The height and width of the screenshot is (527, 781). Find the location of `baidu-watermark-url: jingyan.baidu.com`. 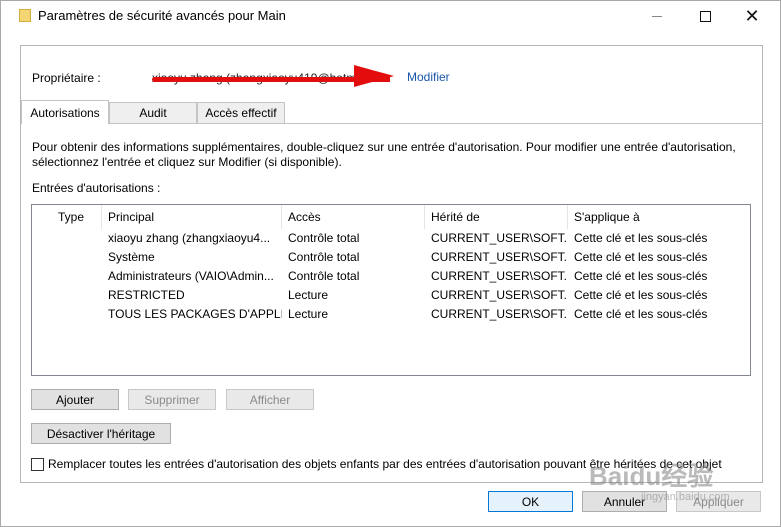

baidu-watermark-url: jingyan.baidu.com is located at coordinates (685, 497).